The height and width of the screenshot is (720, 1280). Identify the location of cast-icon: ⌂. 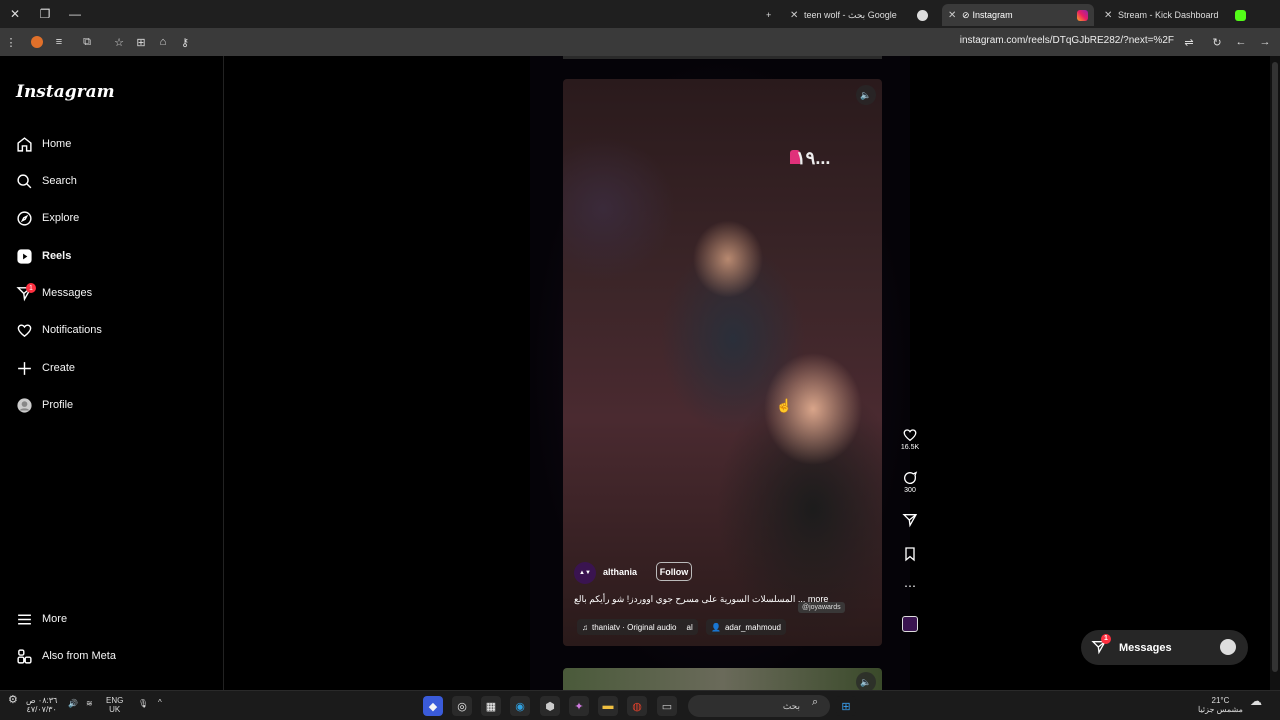
(163, 42).